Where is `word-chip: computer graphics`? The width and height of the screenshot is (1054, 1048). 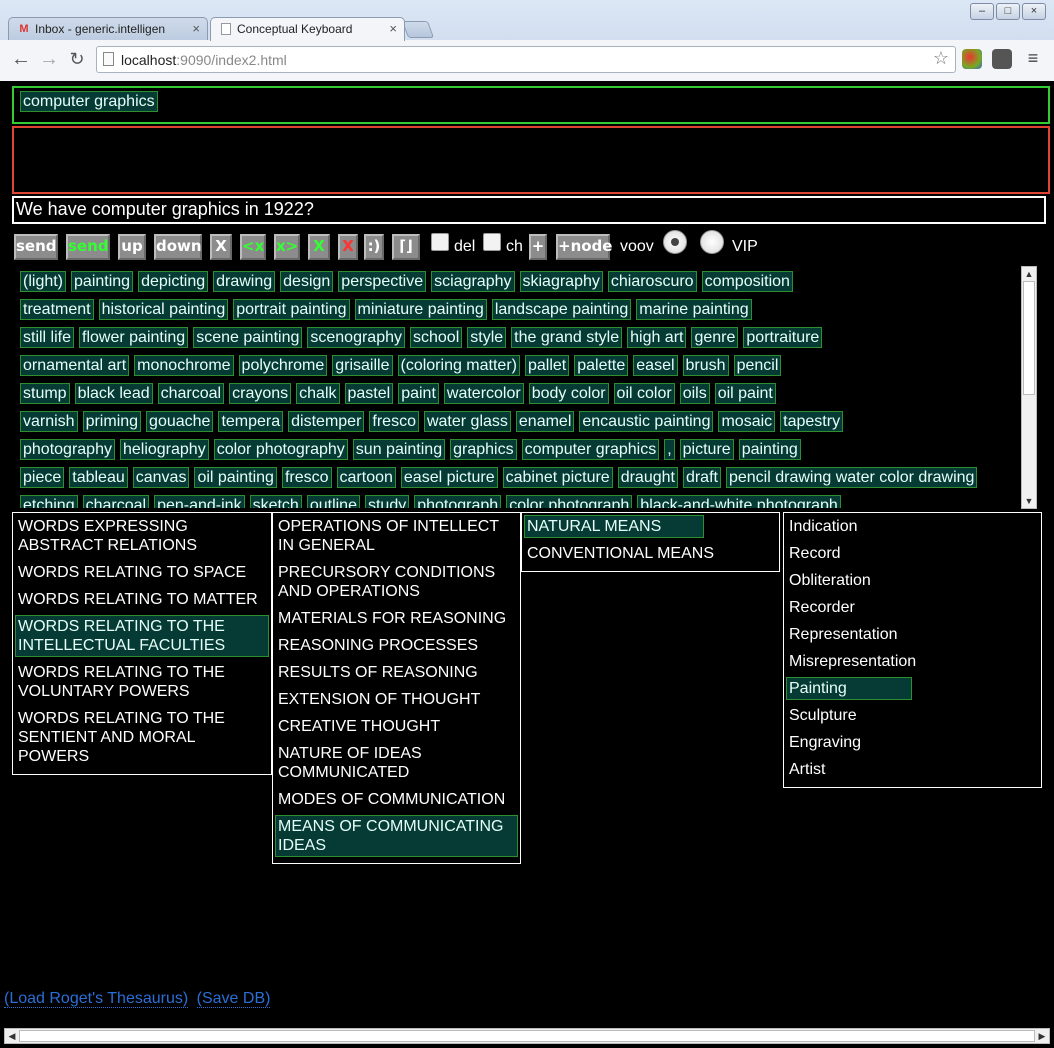
word-chip: computer graphics is located at coordinates (590, 449).